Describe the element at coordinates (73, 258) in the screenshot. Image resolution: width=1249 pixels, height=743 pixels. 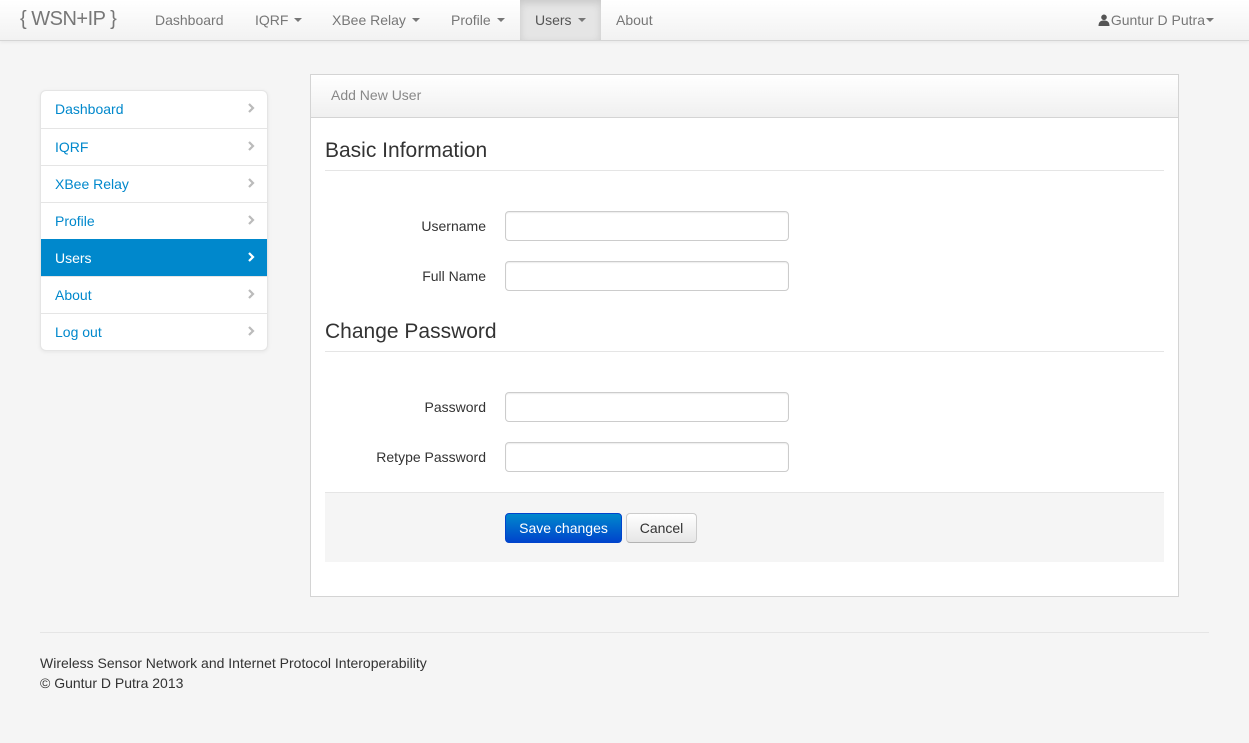
I see `sidebar-item-label: Users` at that location.